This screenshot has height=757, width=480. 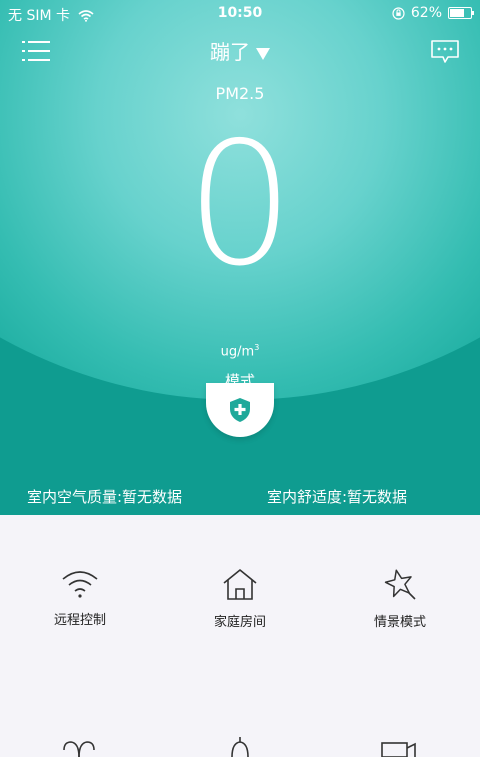 What do you see at coordinates (80, 584) in the screenshot?
I see `wifi-icon` at bounding box center [80, 584].